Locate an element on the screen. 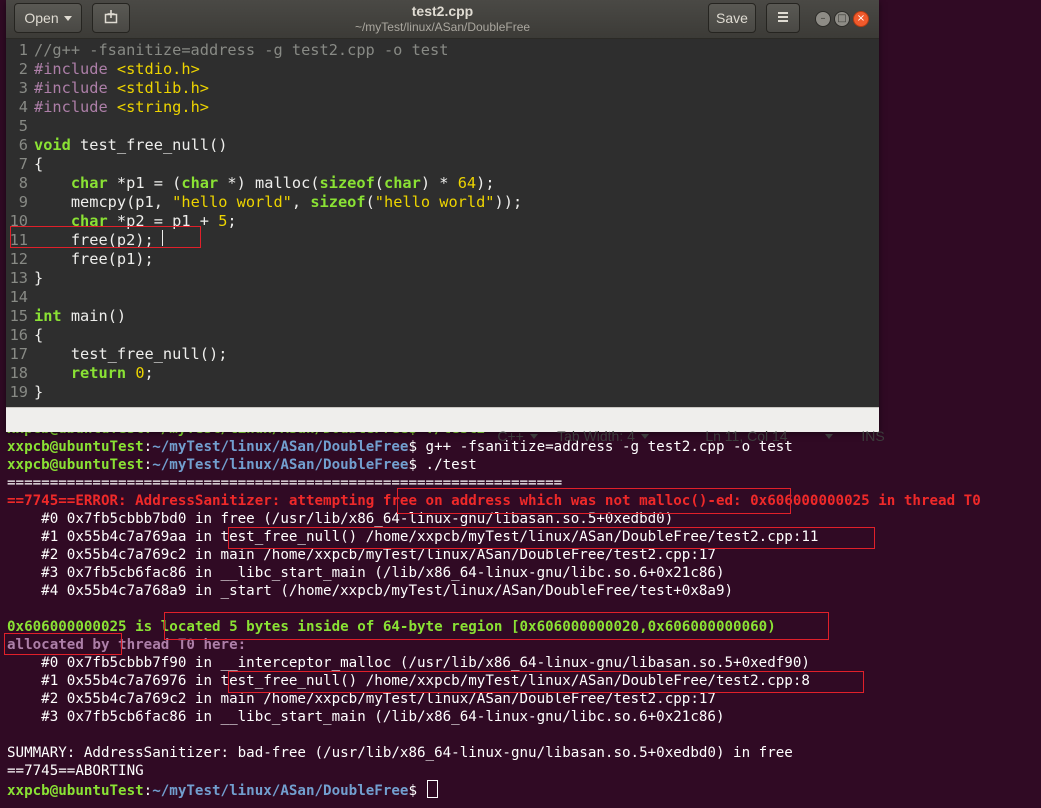 The height and width of the screenshot is (808, 1041). code-token: memcpy(p1, is located at coordinates (103, 202).